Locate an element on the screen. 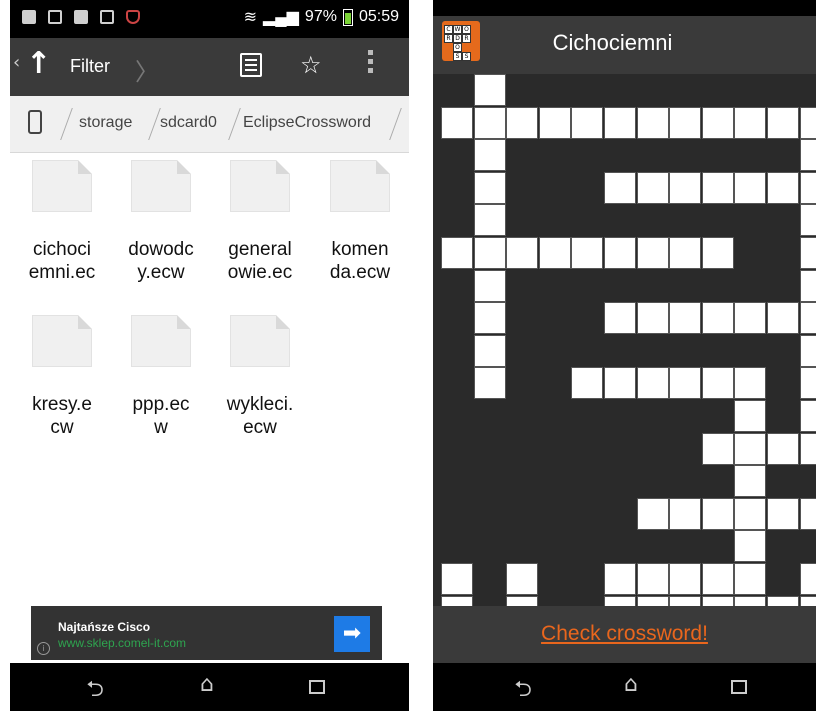 This screenshot has height=711, width=816. up-arrow-icon: ↑ is located at coordinates (38, 63).